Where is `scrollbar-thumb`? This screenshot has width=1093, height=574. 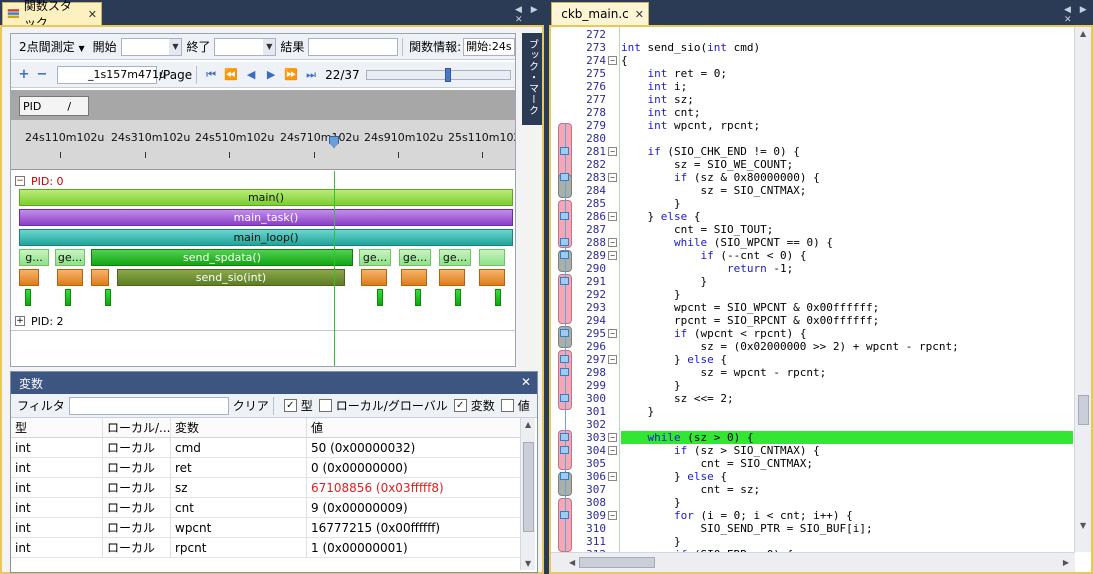
scrollbar-thumb is located at coordinates (528, 487).